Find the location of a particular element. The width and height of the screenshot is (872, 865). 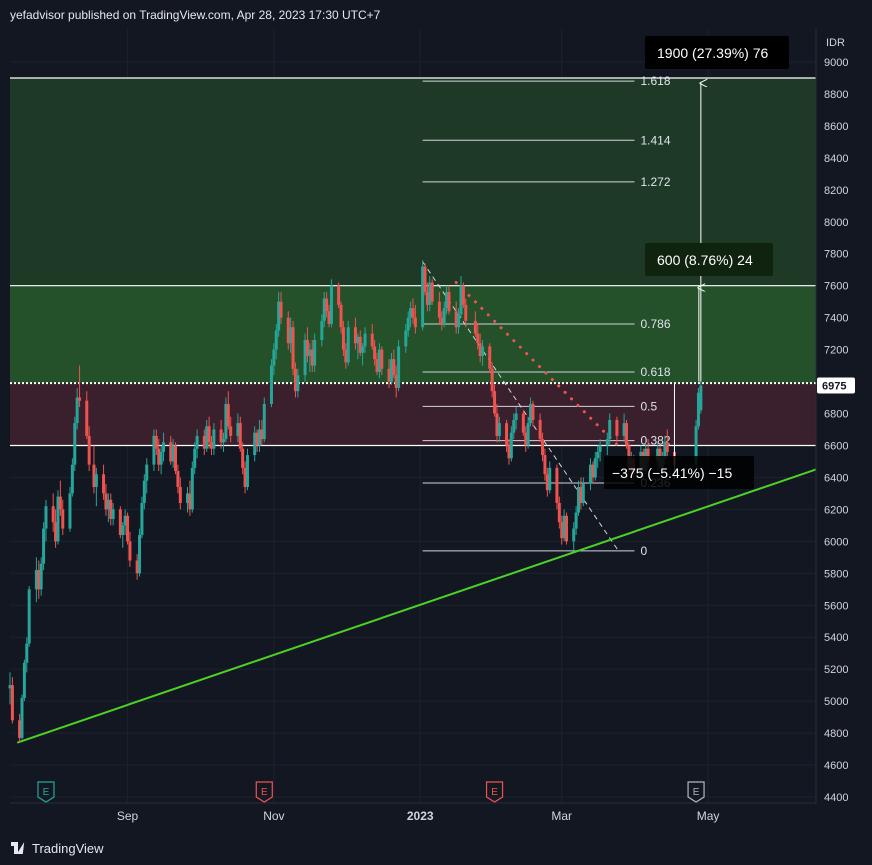

fib-level-label: 0.786 is located at coordinates (656, 324).